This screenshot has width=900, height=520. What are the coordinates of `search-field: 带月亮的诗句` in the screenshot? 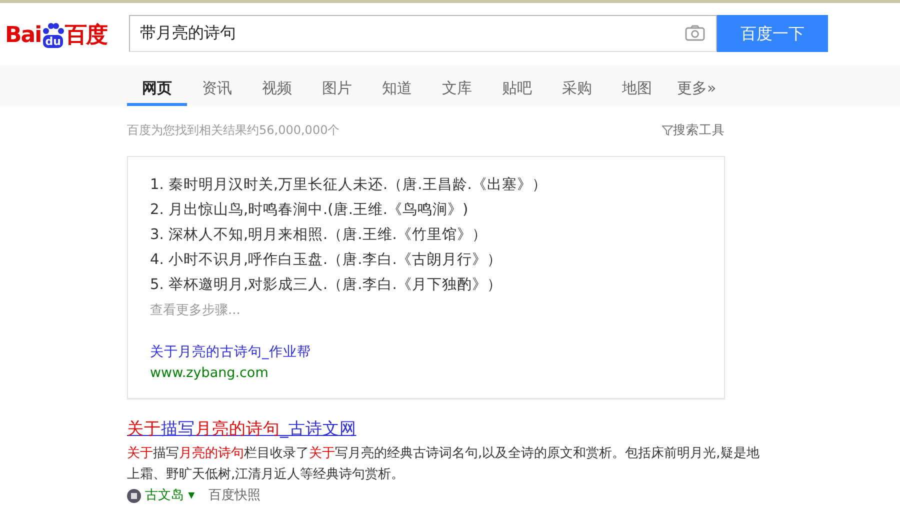 It's located at (423, 33).